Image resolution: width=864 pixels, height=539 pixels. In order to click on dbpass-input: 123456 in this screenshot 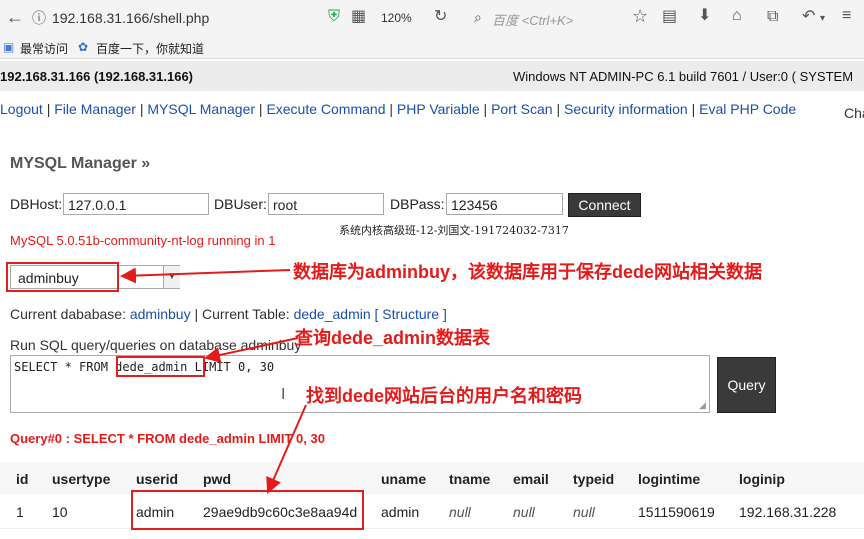, I will do `click(504, 204)`.